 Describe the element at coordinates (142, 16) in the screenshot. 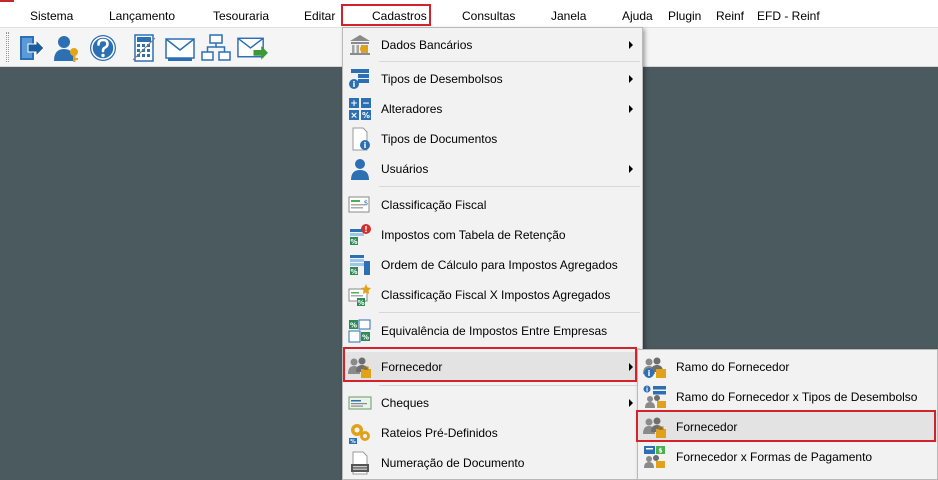

I see `menu-lancamento: Lançamento` at that location.